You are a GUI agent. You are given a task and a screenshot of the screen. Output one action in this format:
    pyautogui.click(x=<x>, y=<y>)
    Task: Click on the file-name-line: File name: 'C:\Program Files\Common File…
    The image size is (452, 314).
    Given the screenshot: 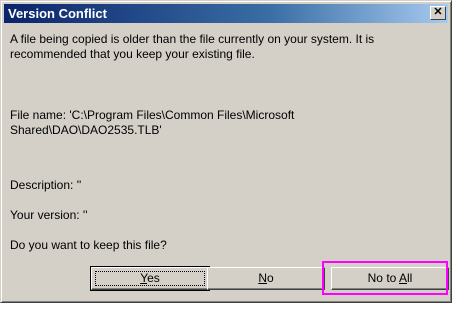 What is the action you would take?
    pyautogui.click(x=152, y=122)
    